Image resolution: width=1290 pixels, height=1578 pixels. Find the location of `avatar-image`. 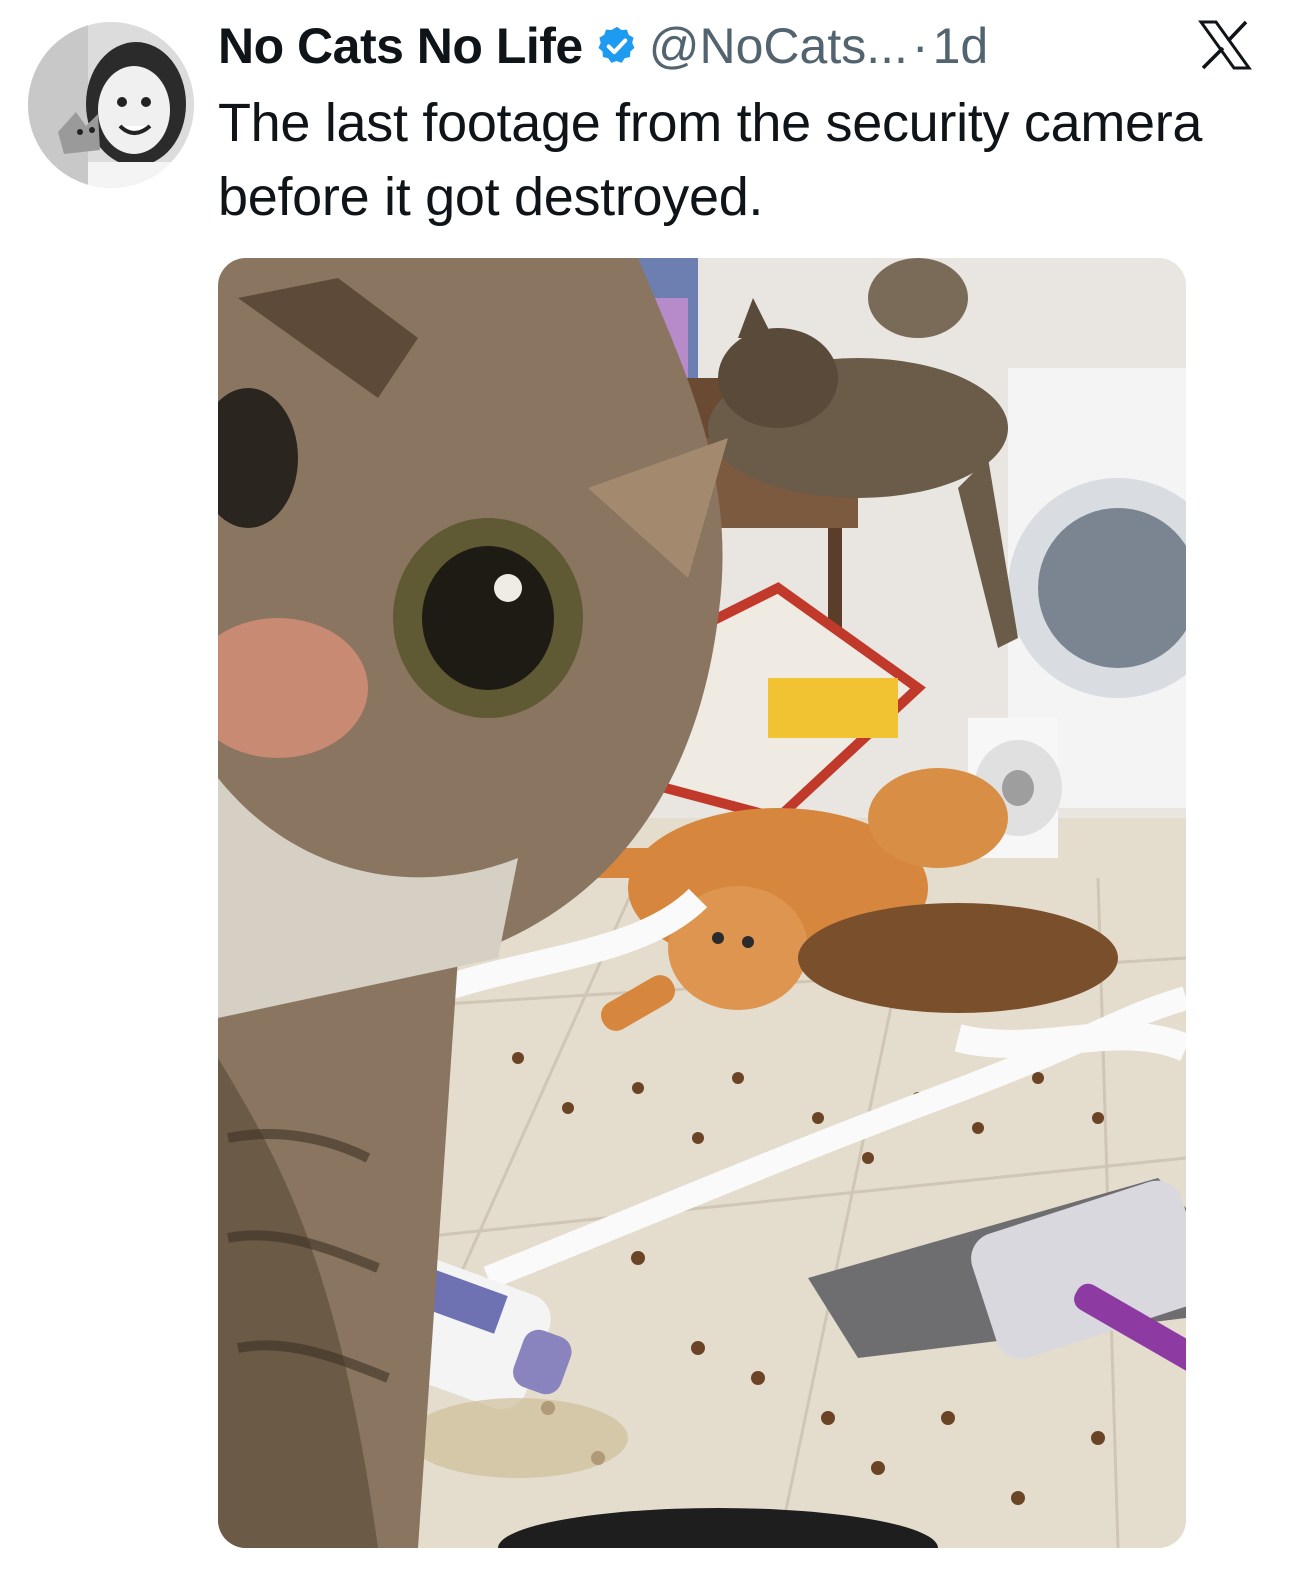

avatar-image is located at coordinates (111, 105).